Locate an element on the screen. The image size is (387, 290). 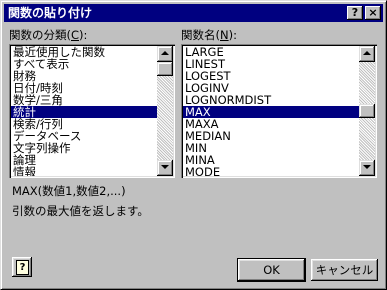
function-description: 引数の最大値を返します。 is located at coordinates (80, 211).